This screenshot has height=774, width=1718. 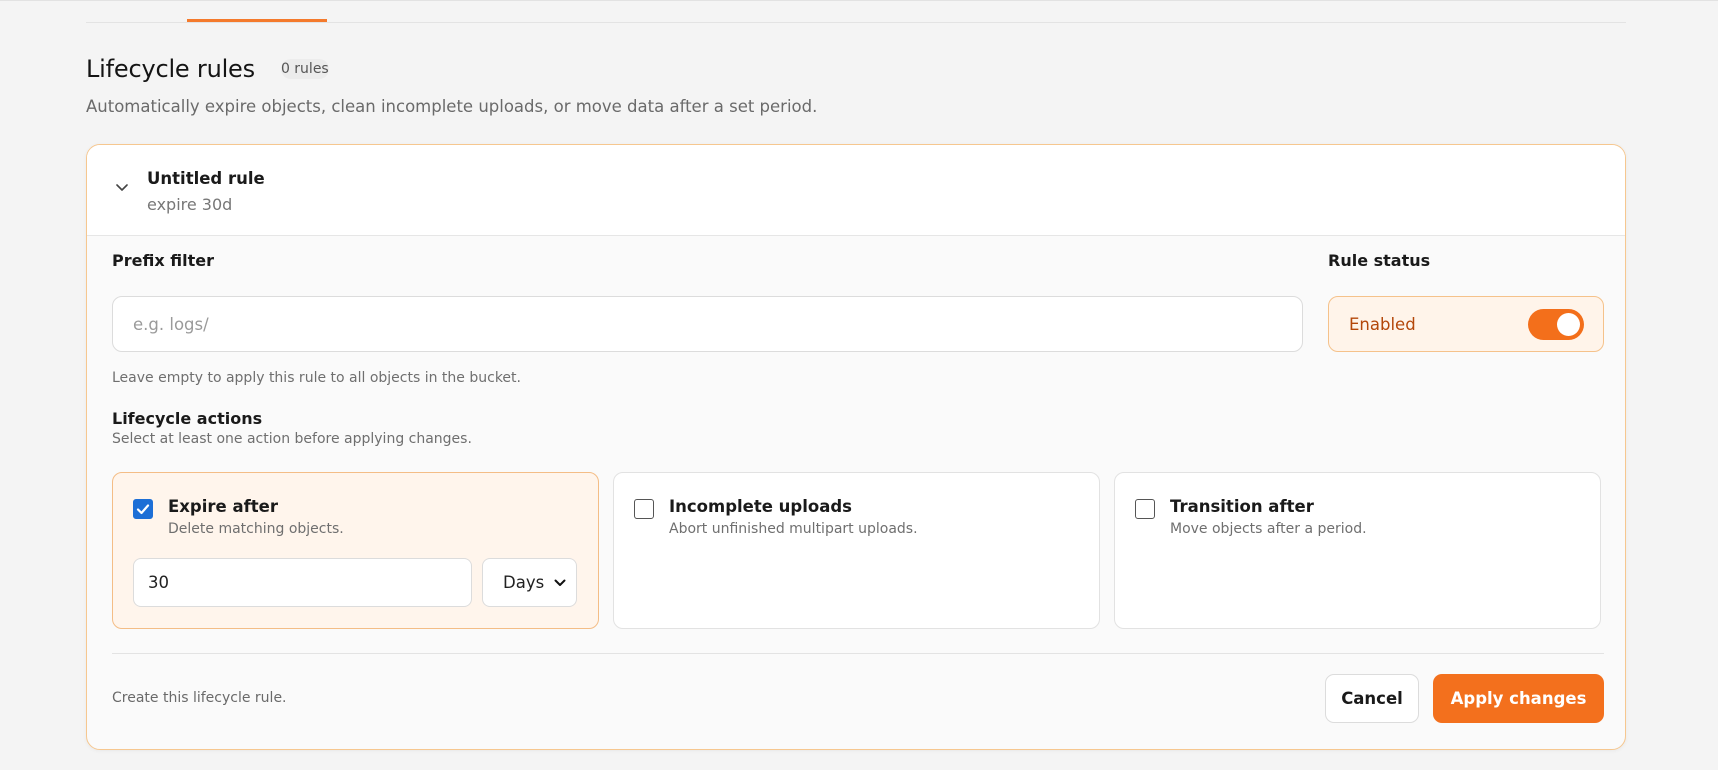 I want to click on cancel-button: Cancel, so click(x=1372, y=698).